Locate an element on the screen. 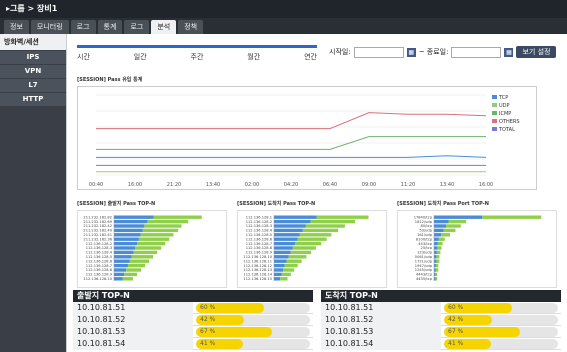 The image size is (567, 352). period-slider: 시간 일간 주간 월간 연간 is located at coordinates (197, 52).